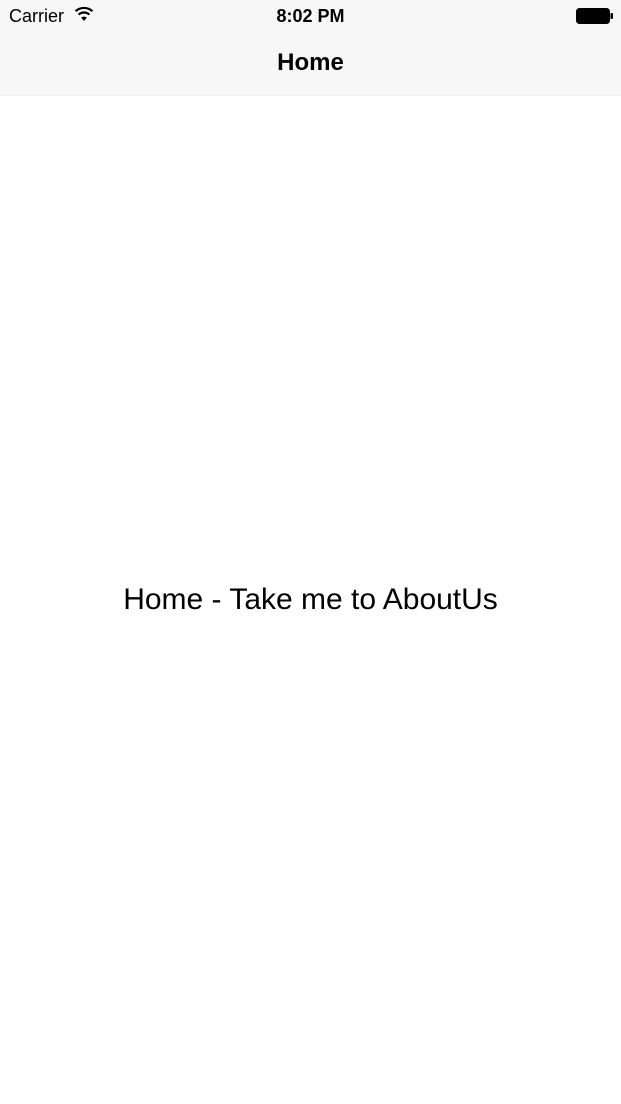  I want to click on about-us-link: Home - Take me to AboutUs, so click(310, 600).